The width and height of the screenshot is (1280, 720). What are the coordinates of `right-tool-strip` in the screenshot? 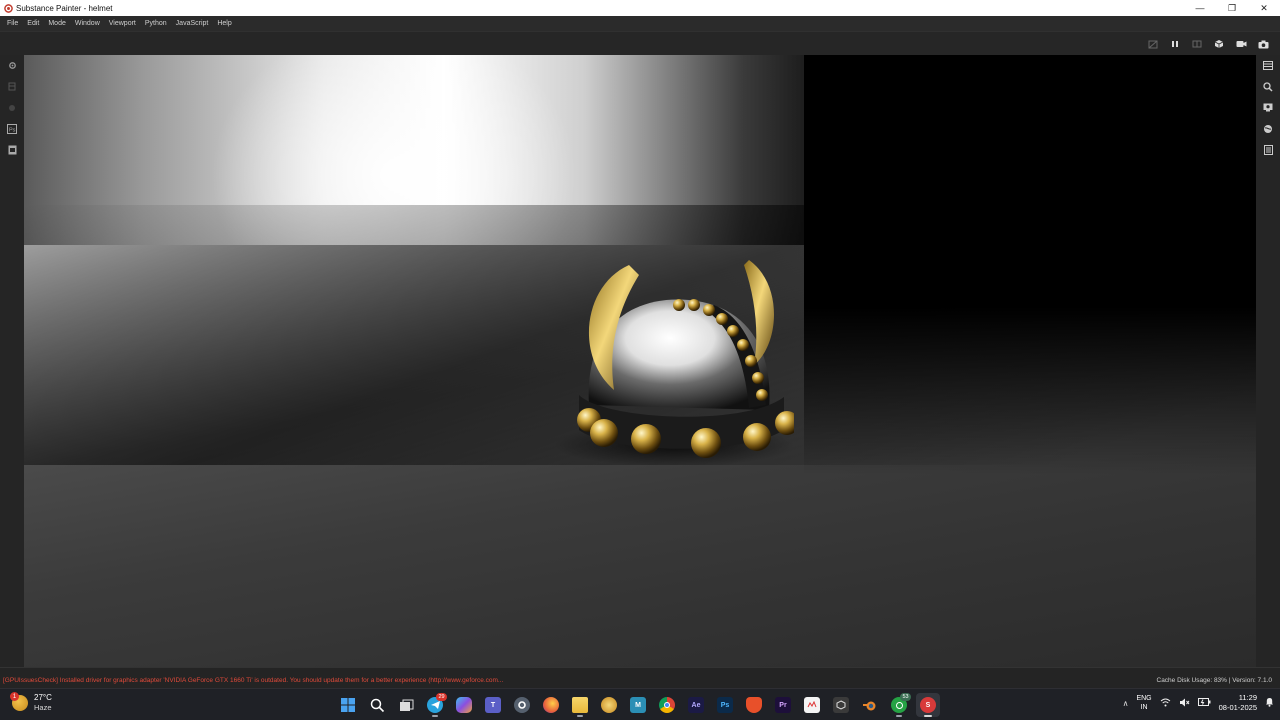 It's located at (1268, 361).